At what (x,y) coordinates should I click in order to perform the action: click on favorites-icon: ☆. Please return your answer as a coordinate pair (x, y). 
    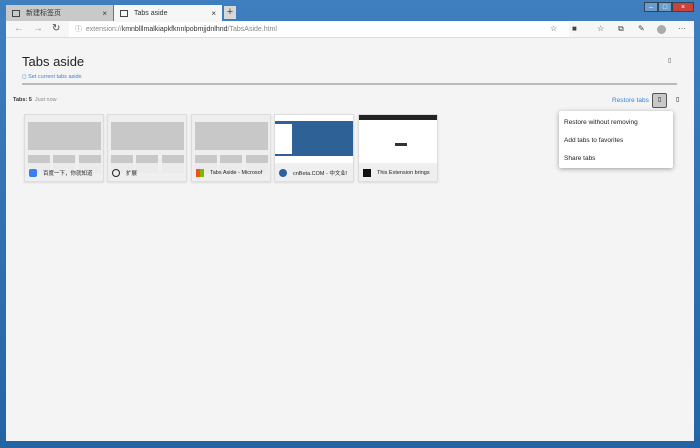
    Looking at the image, I should click on (600, 28).